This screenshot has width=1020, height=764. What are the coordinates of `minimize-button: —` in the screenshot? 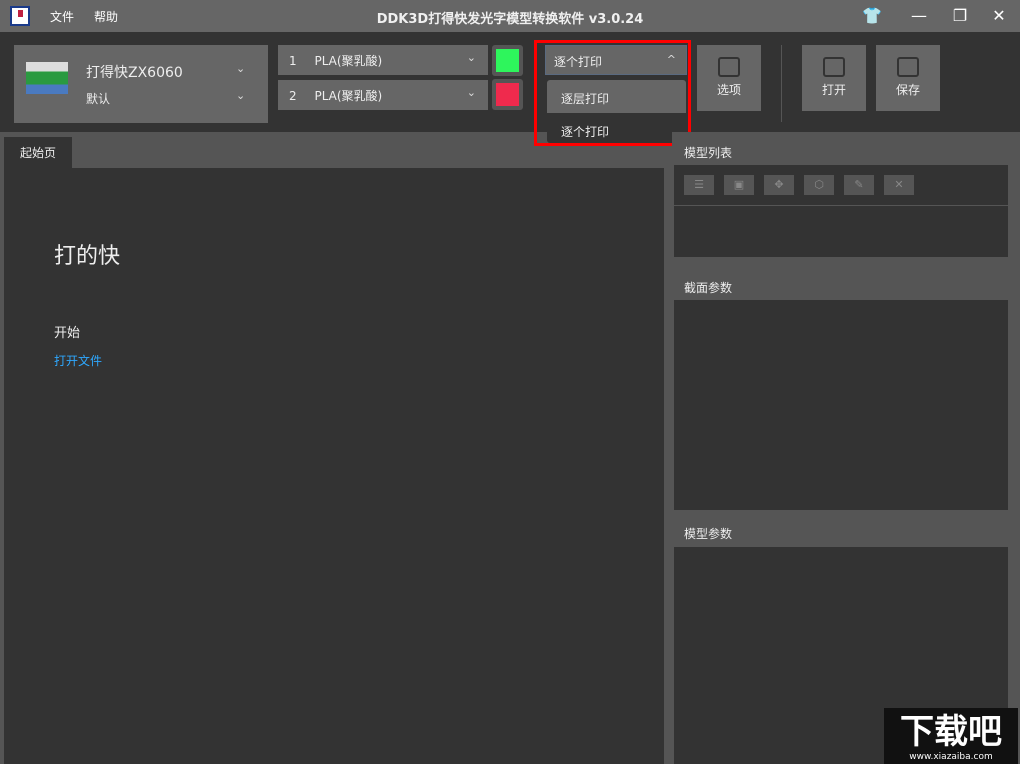 It's located at (919, 15).